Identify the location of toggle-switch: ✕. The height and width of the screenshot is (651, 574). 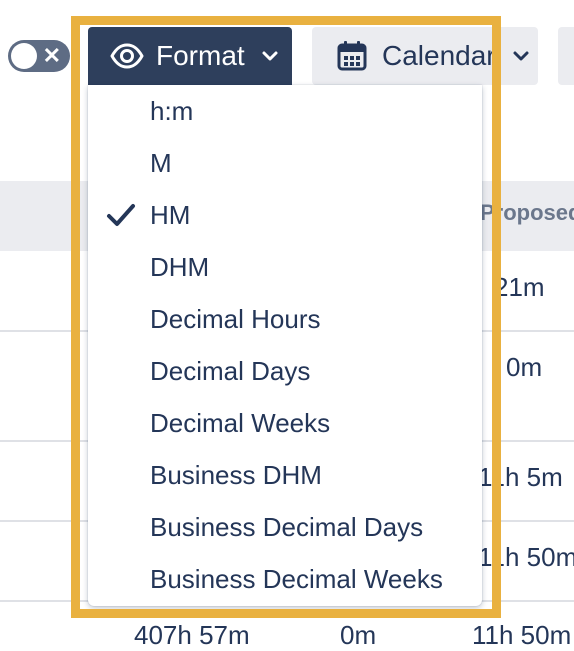
(39, 56).